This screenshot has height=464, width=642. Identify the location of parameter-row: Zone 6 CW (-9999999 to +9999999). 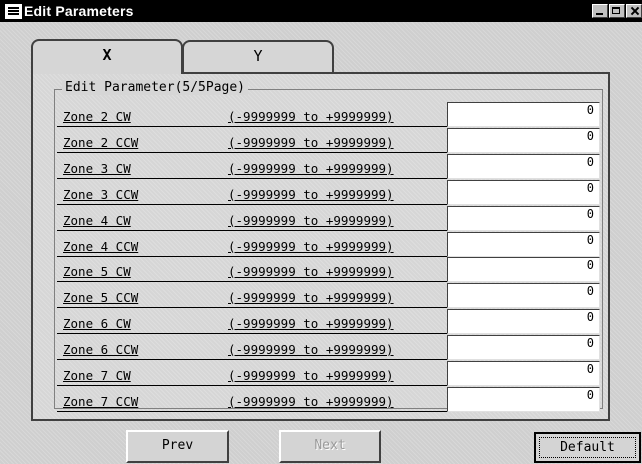
(328, 322).